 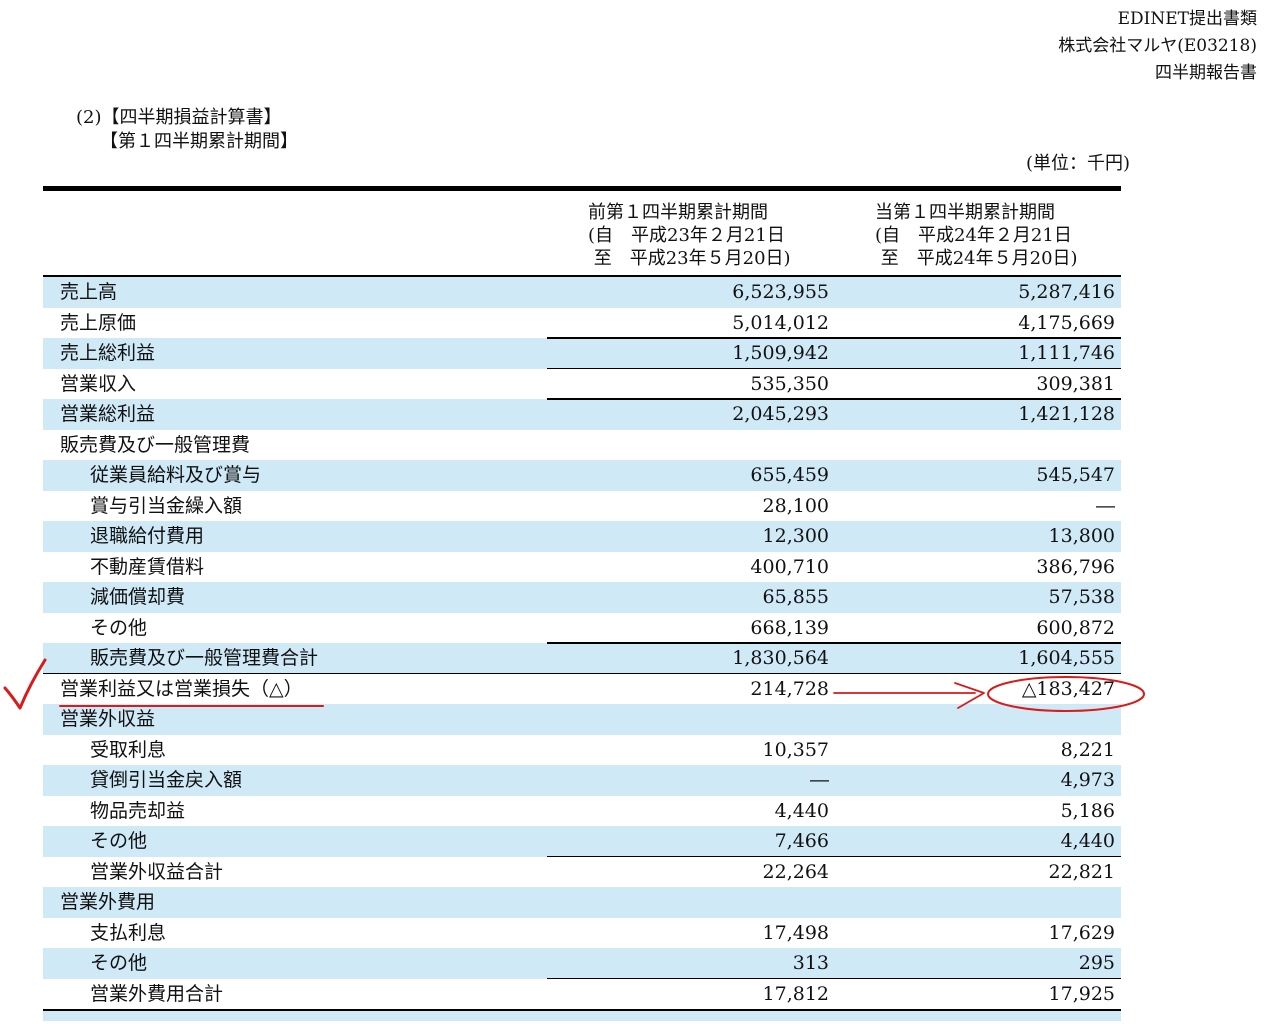 I want to click on header-company: 株式会社マルヤ(E03218), so click(x=1157, y=46).